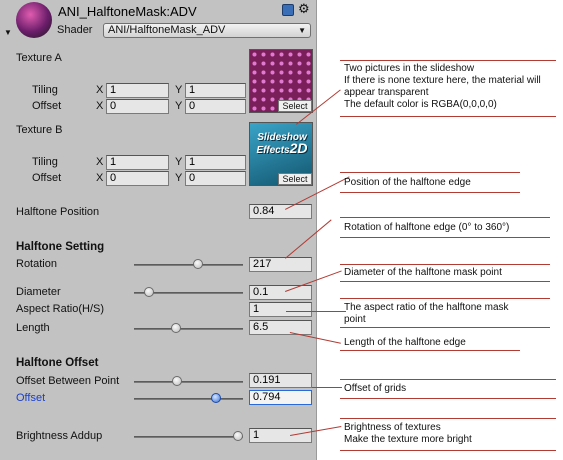 The image size is (563, 460). Describe the element at coordinates (47, 178) in the screenshot. I see `texture-b-offset-label: Offset` at that location.